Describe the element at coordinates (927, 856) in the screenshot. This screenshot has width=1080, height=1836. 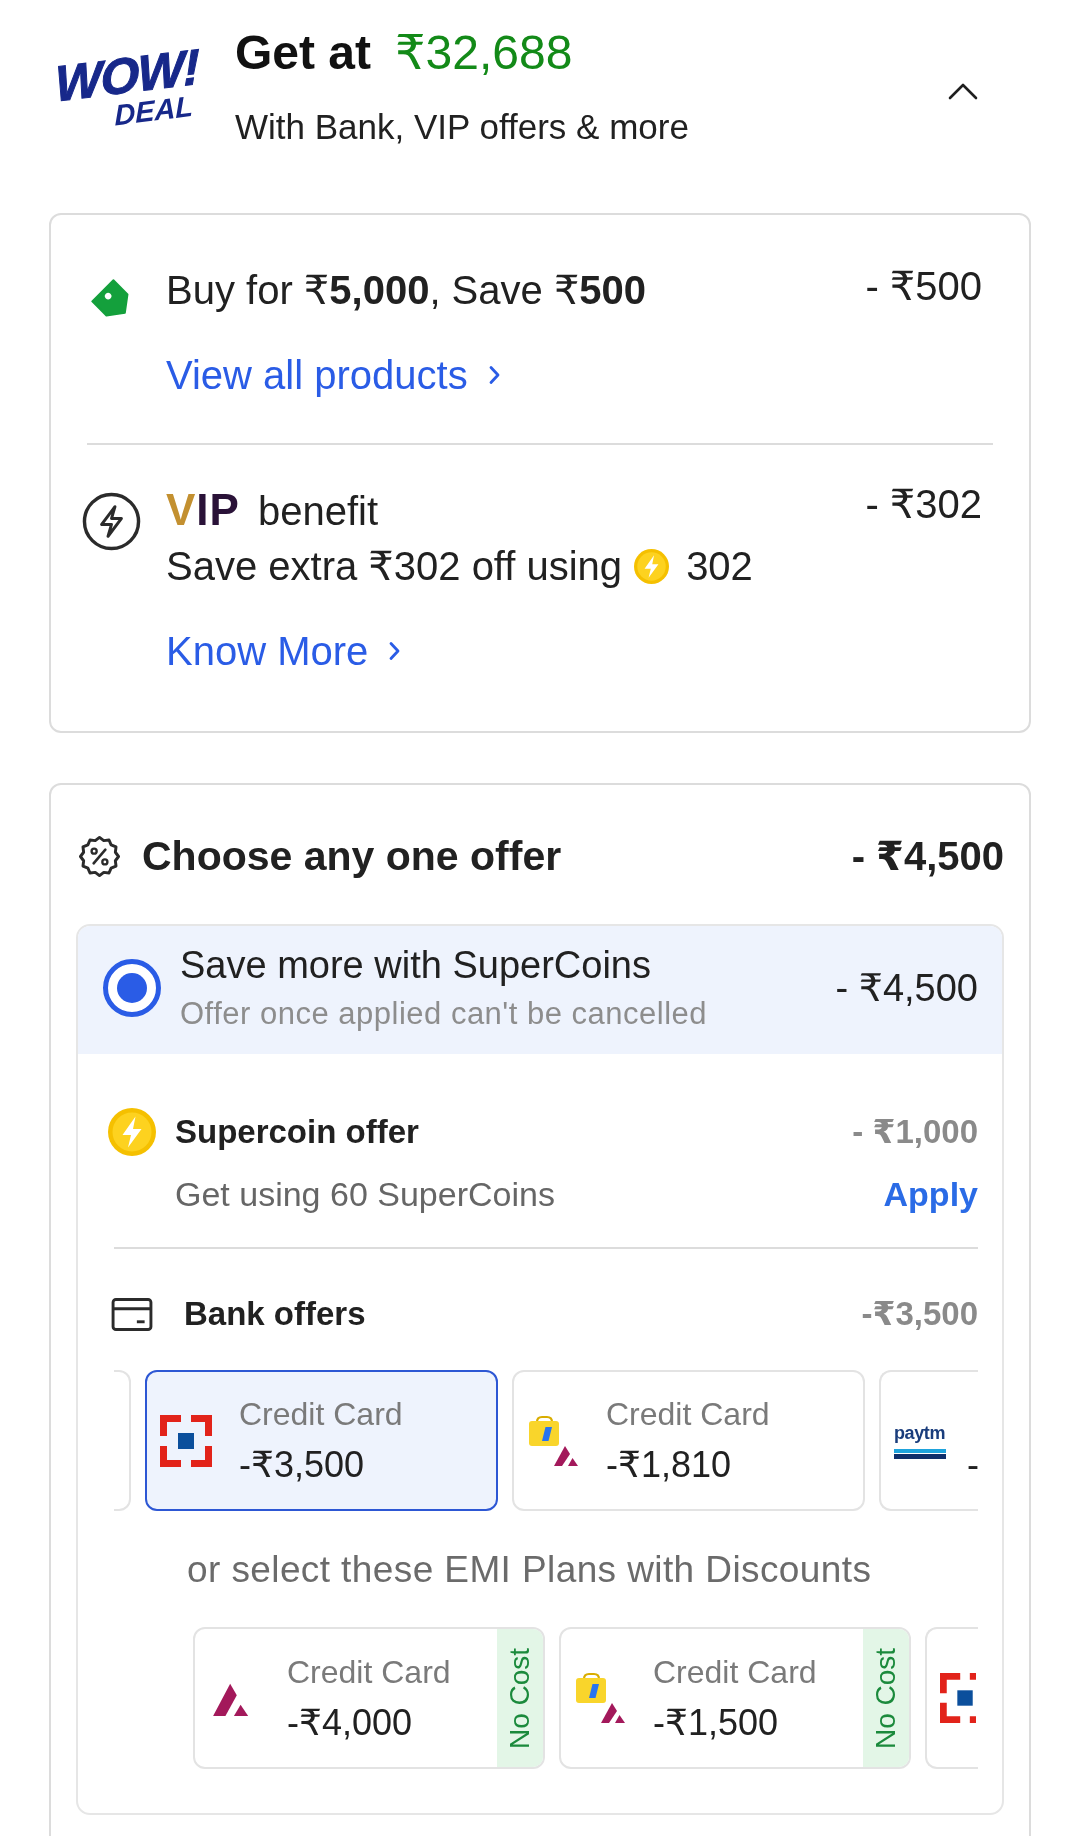
I see `total-discount: - ₹4,500` at that location.